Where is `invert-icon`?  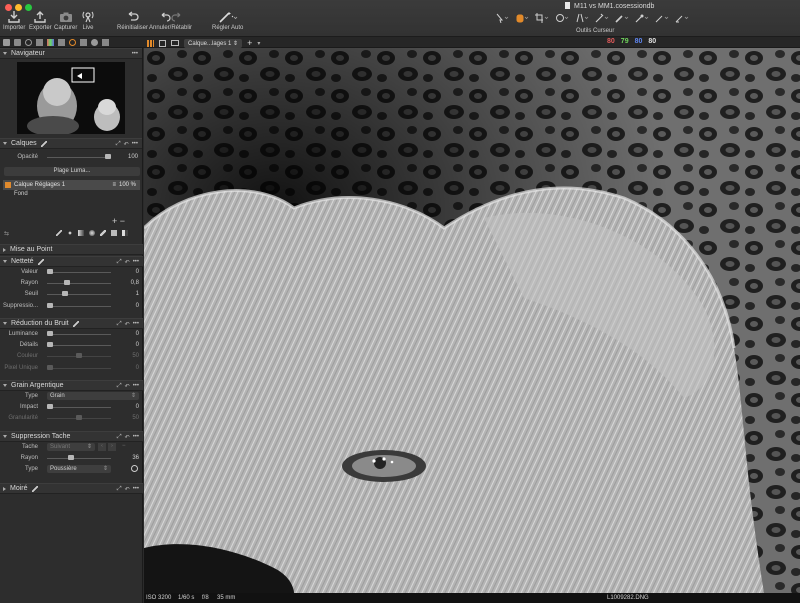
invert-icon is located at coordinates (125, 233).